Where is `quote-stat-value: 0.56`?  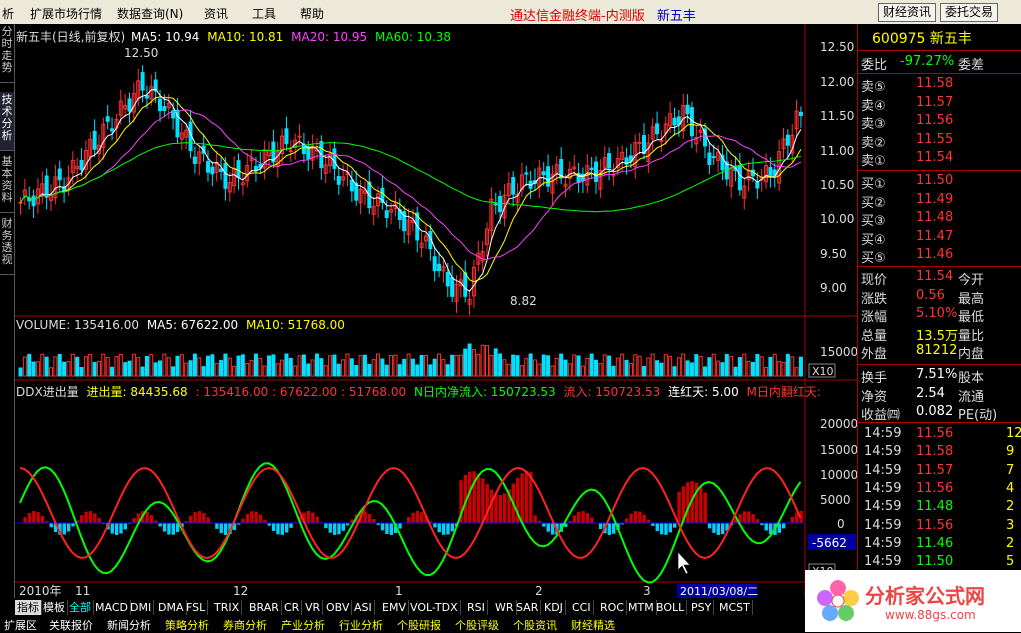 quote-stat-value: 0.56 is located at coordinates (930, 295).